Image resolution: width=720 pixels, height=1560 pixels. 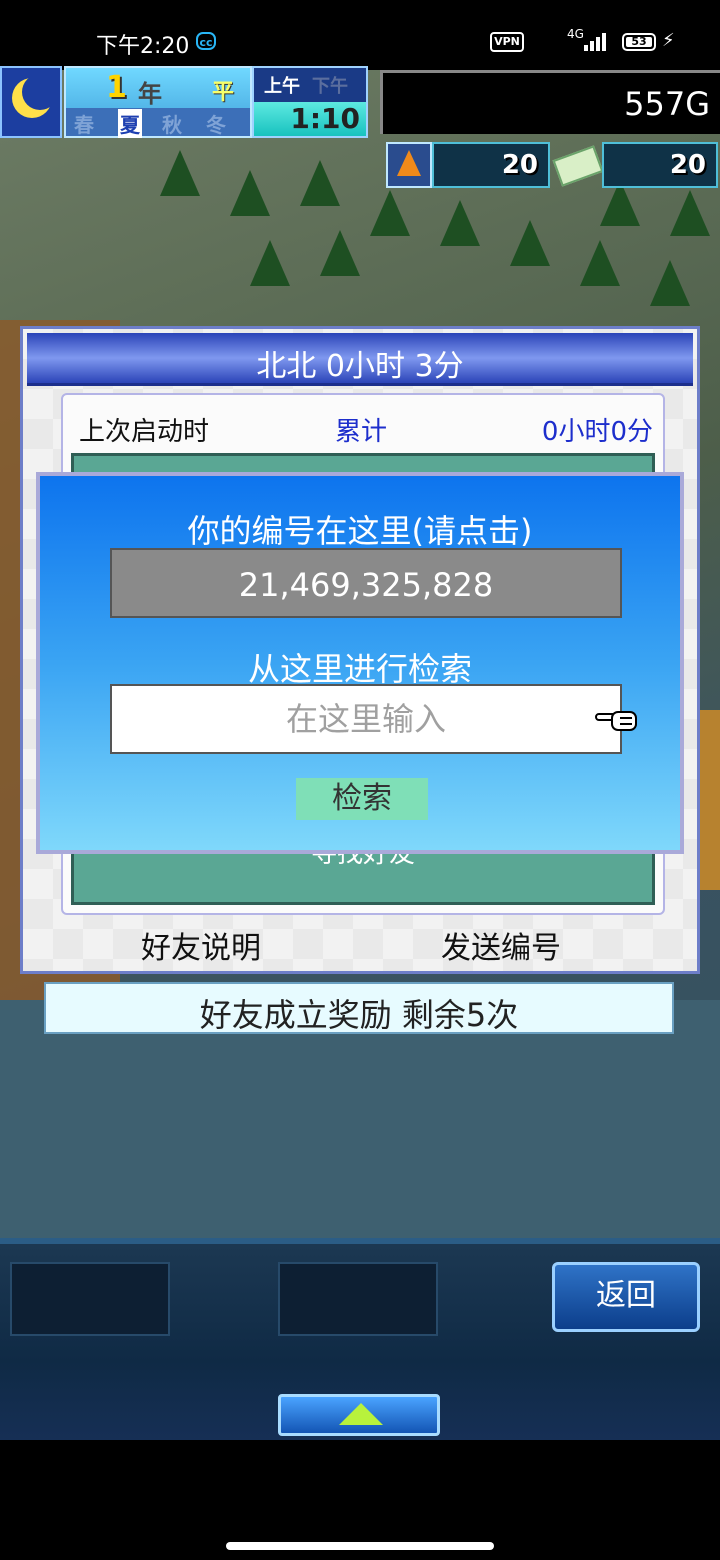 I want to click on total-label: 累计, so click(x=361, y=432).